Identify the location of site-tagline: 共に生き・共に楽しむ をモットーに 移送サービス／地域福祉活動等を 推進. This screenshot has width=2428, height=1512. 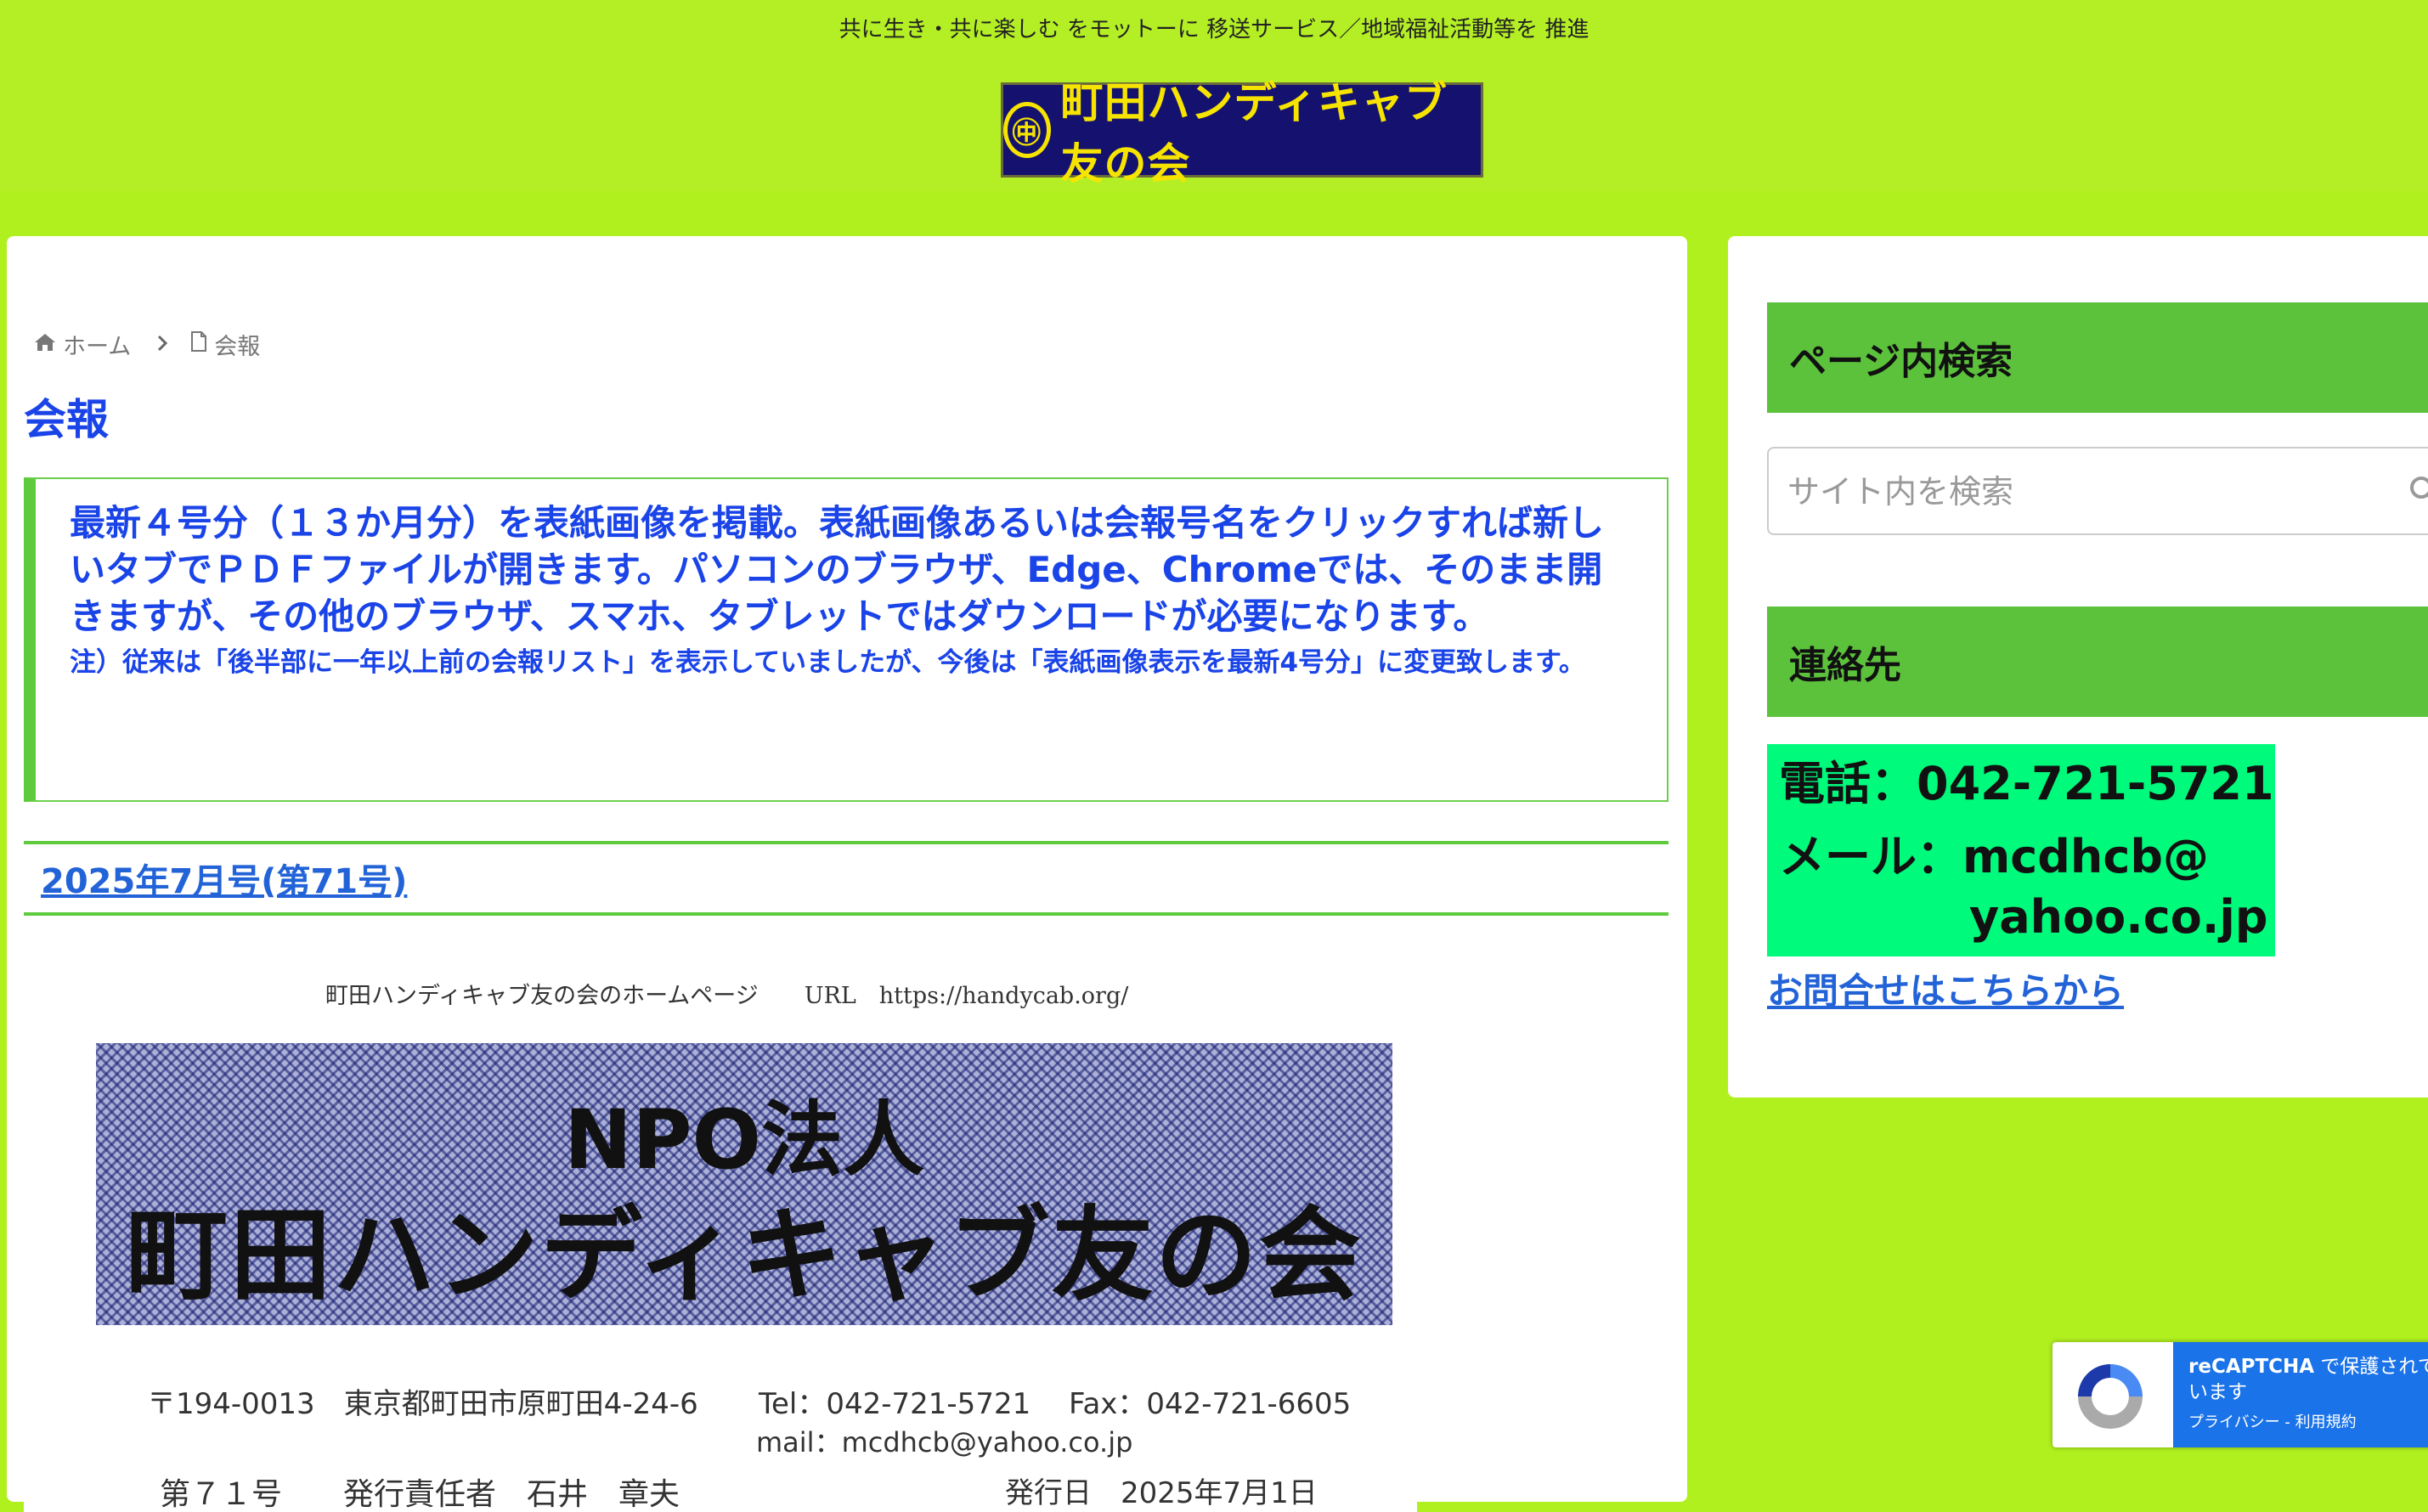
(1214, 29).